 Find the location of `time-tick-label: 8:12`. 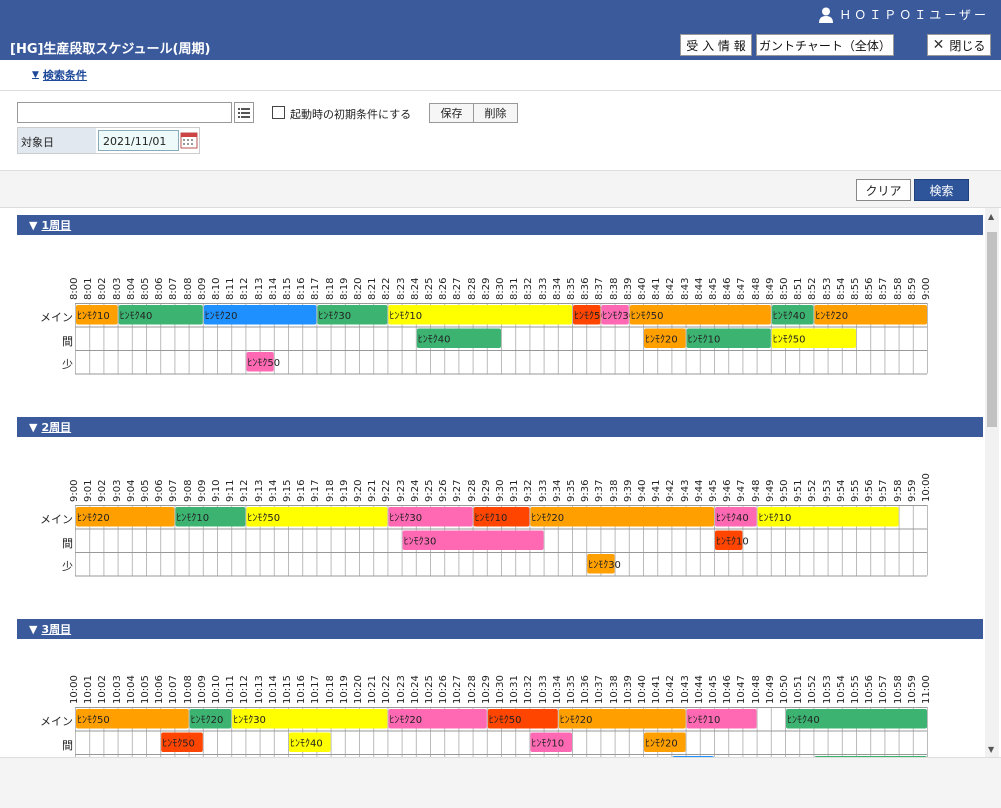

time-tick-label: 8:12 is located at coordinates (245, 288).